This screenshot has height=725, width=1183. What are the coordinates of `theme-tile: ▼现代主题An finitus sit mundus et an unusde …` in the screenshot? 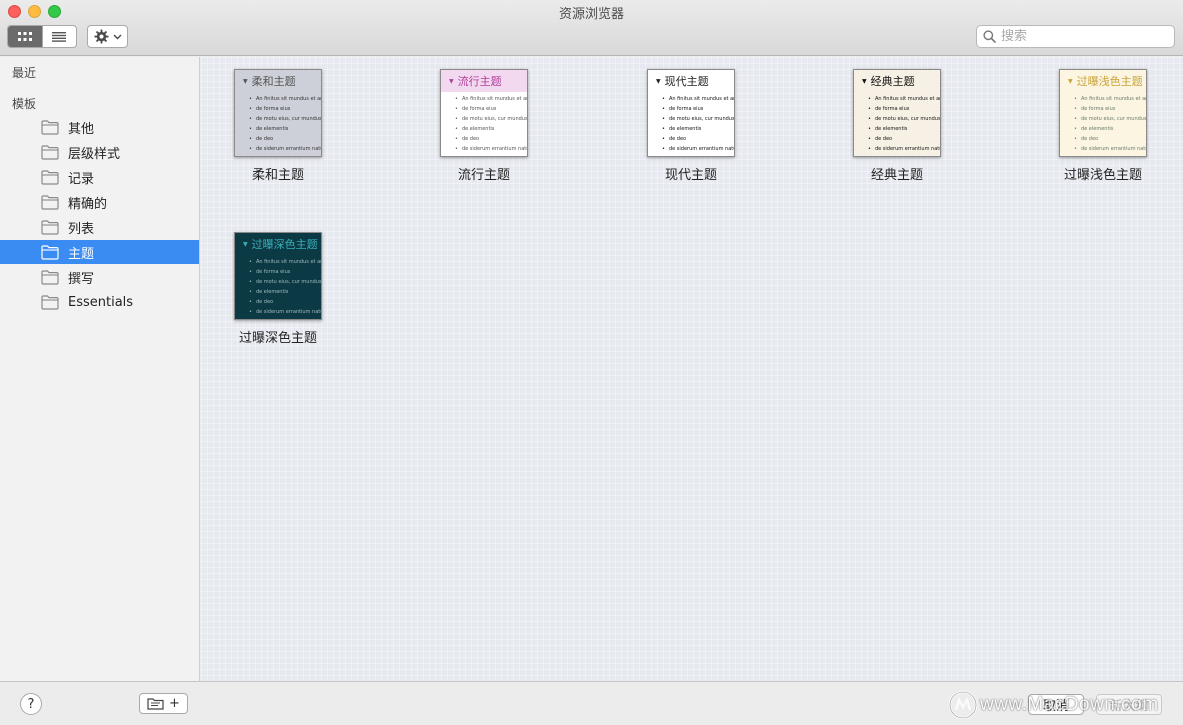 It's located at (691, 126).